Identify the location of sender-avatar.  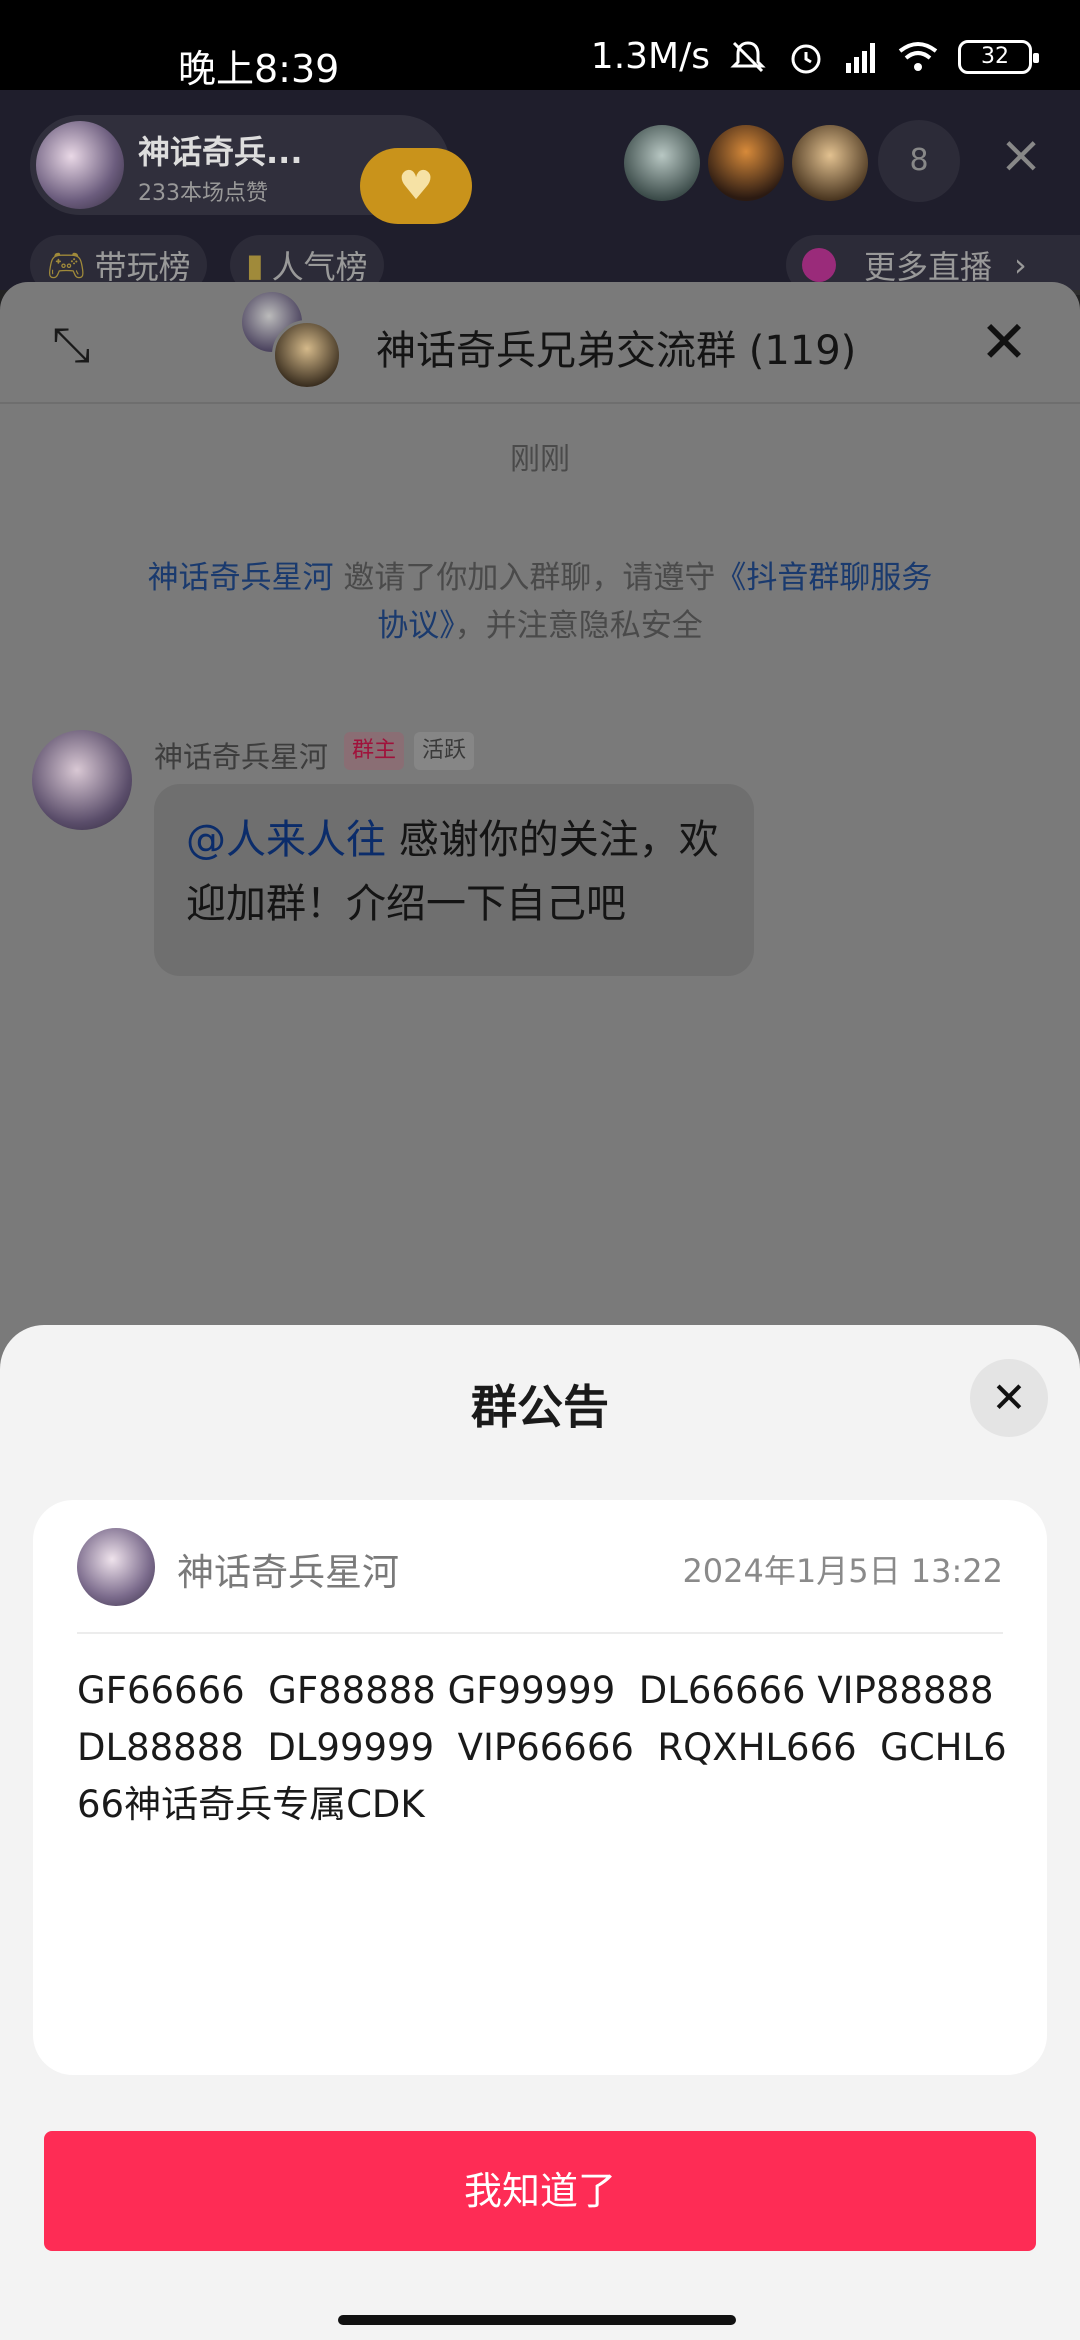
(82, 780).